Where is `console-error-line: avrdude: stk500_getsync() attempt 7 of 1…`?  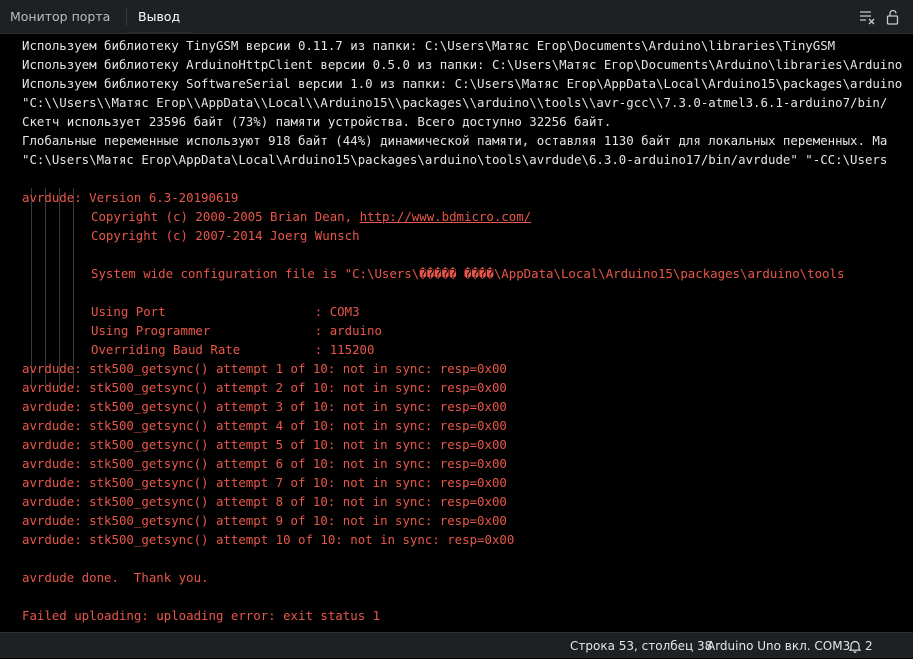 console-error-line: avrdude: stk500_getsync() attempt 7 of 1… is located at coordinates (264, 482).